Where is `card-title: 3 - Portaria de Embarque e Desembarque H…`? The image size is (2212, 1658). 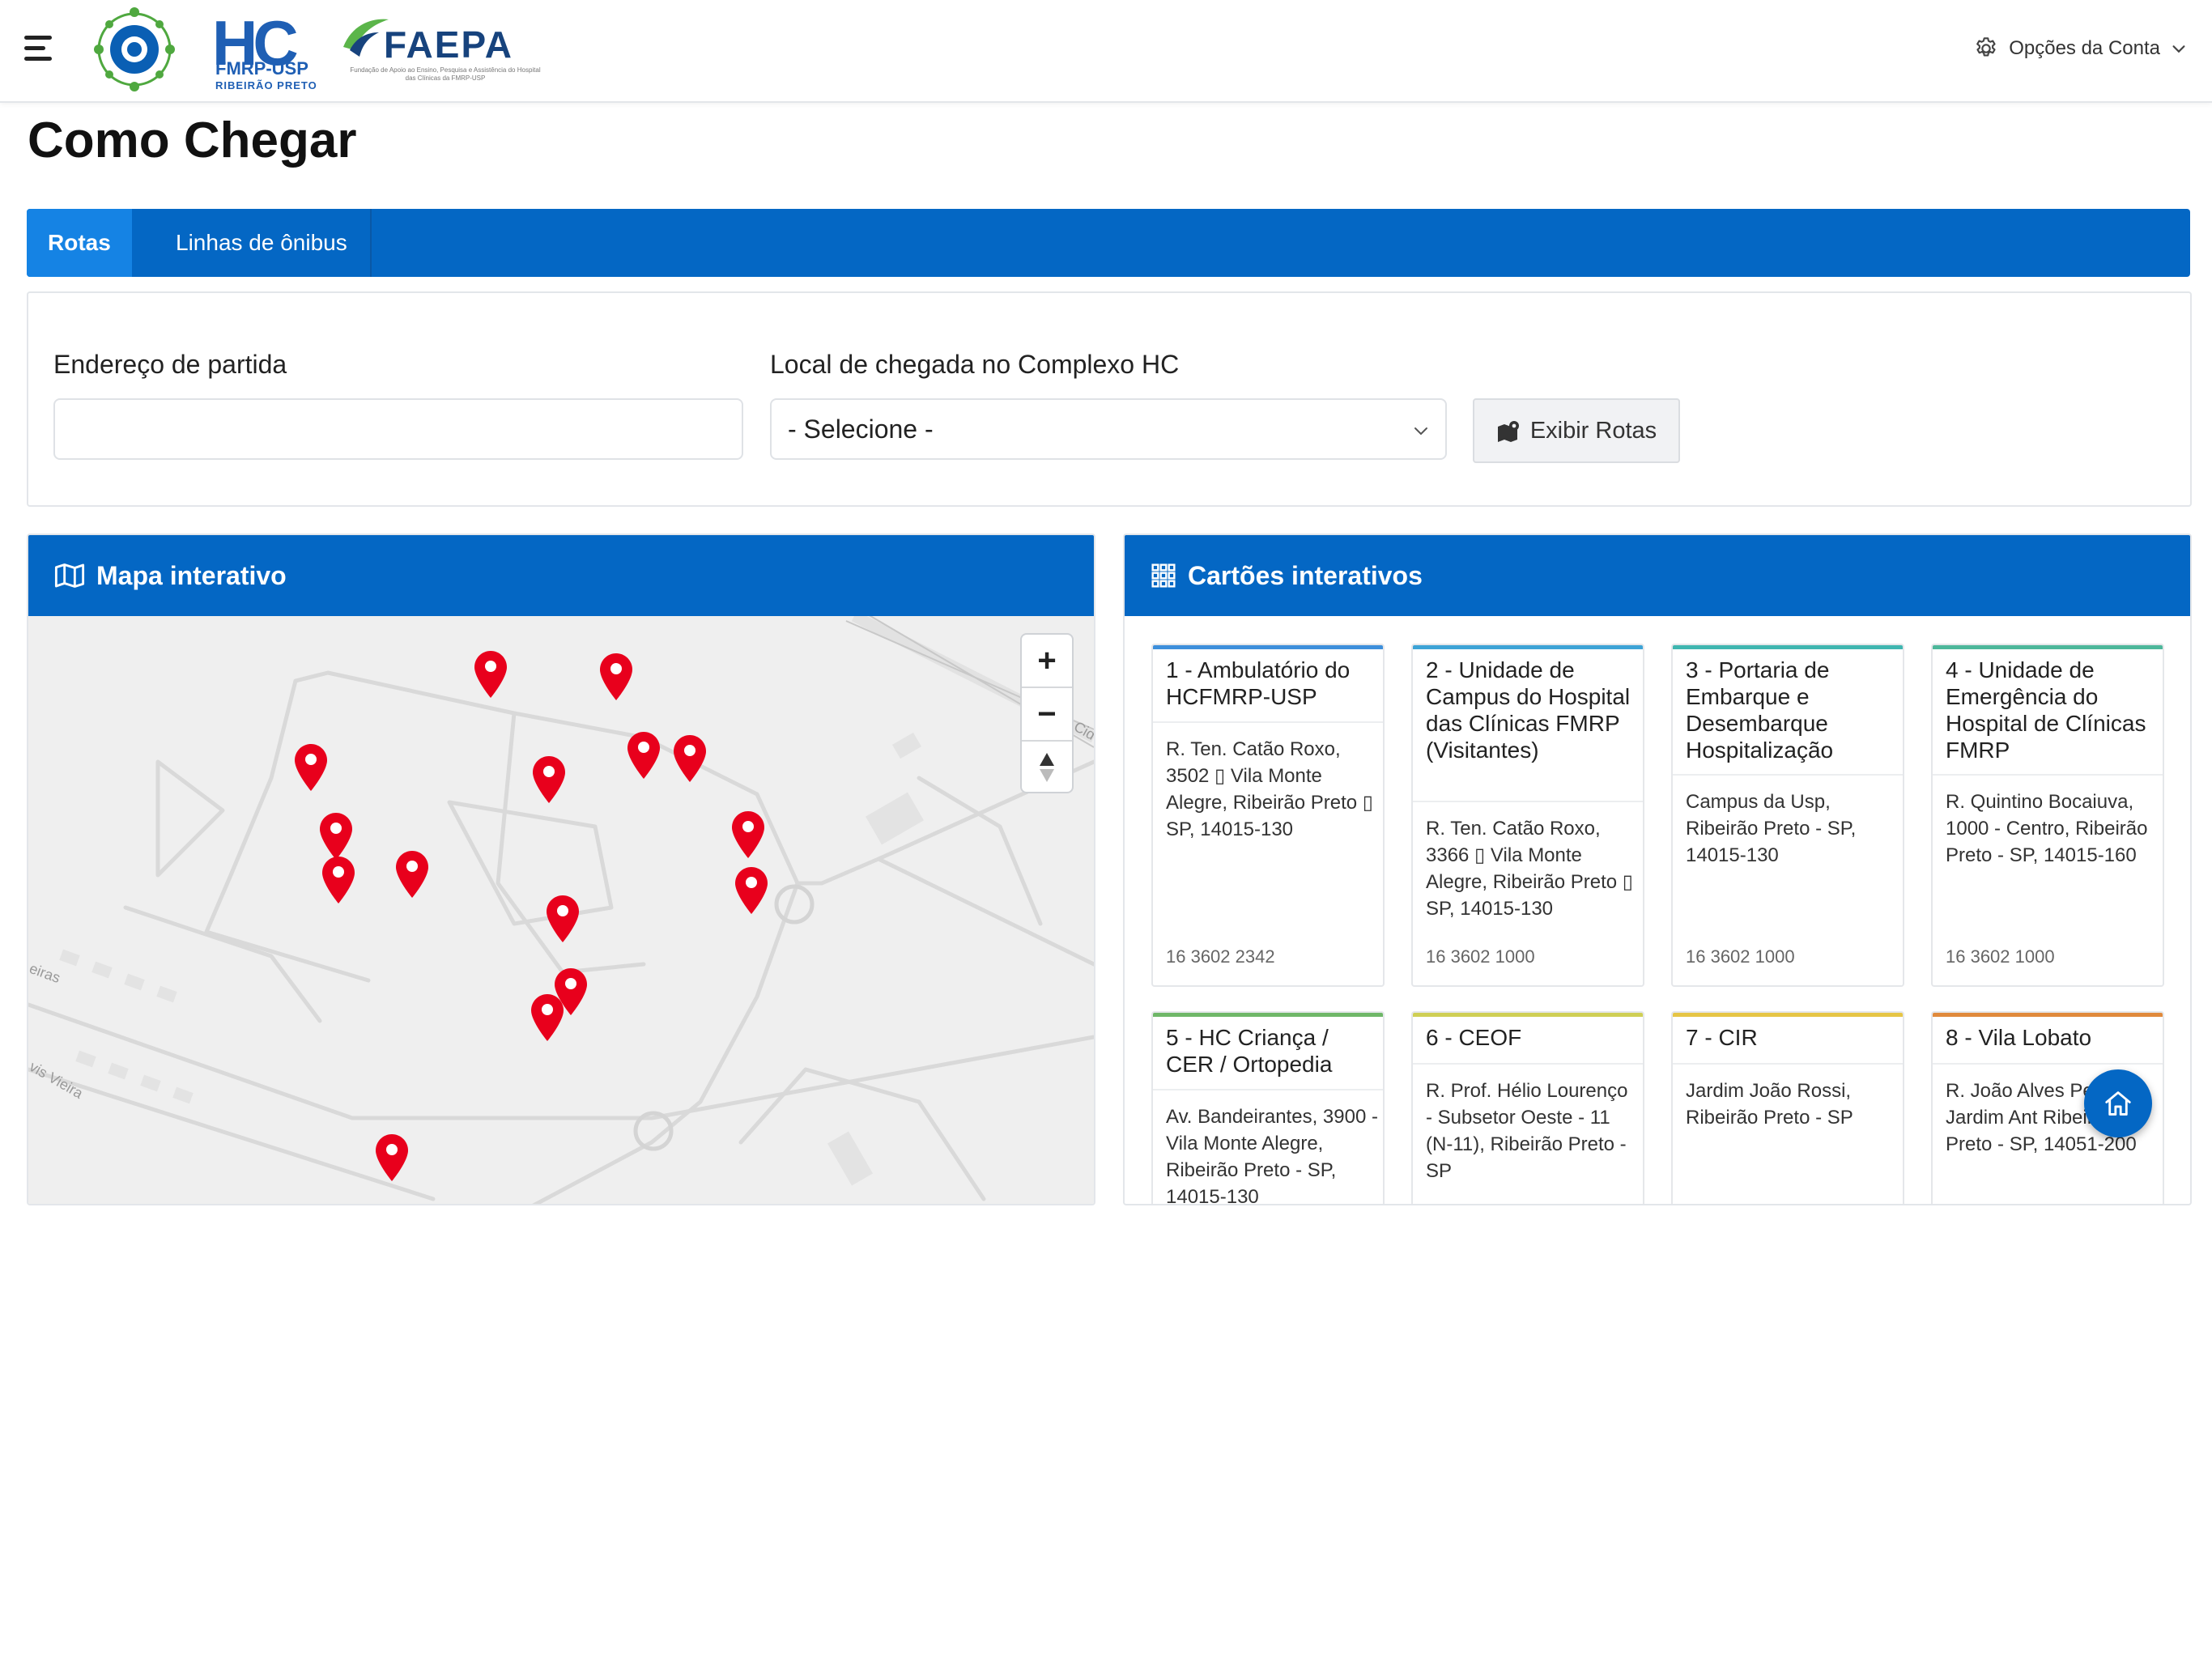
card-title: 3 - Portaria de Embarque e Desembarque H… is located at coordinates (1760, 710).